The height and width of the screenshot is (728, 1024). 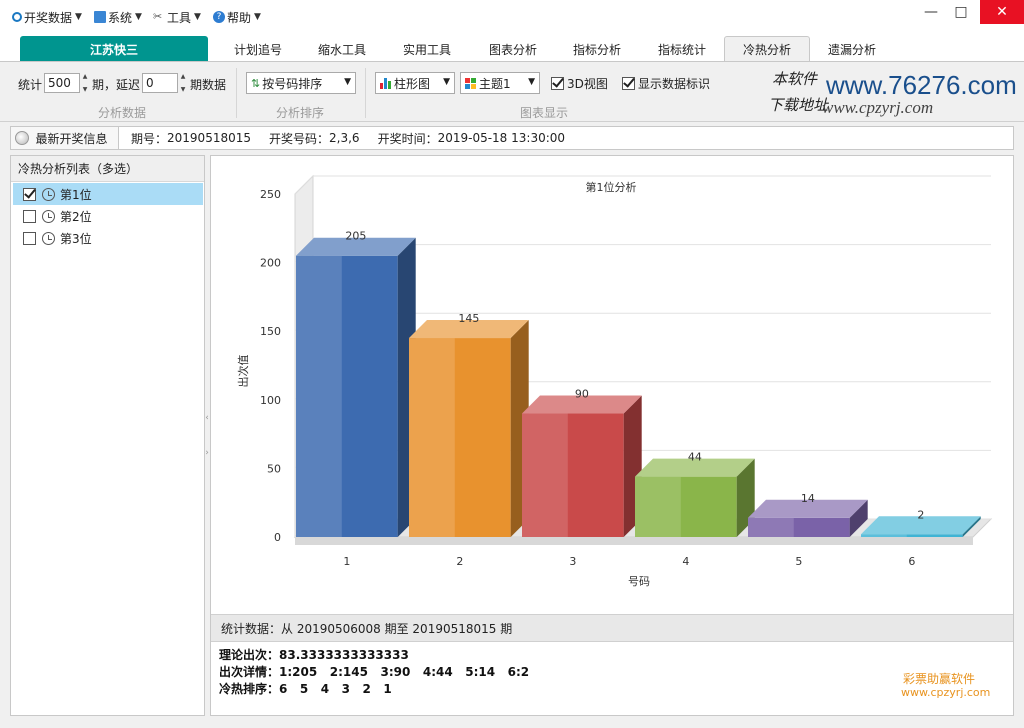 I want to click on circle-icon, so click(x=17, y=17).